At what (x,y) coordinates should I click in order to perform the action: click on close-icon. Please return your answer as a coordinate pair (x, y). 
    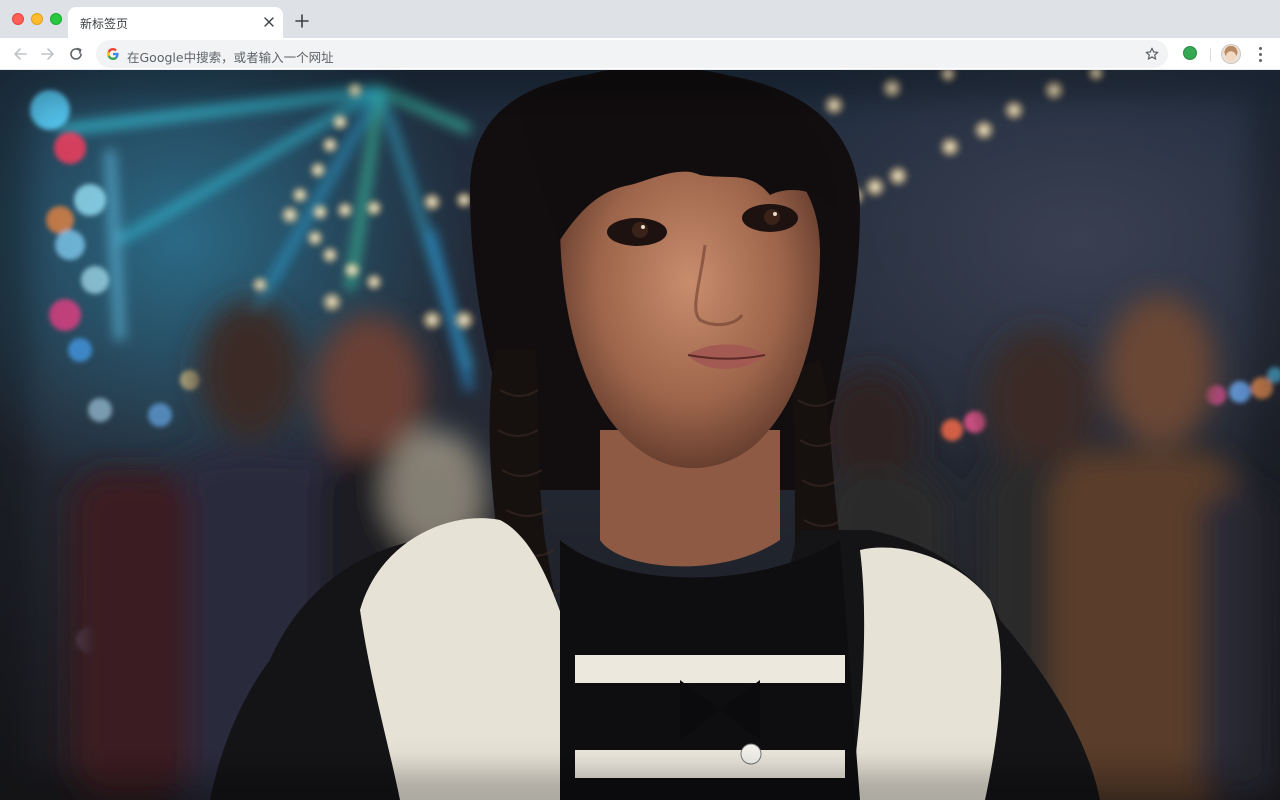
    Looking at the image, I should click on (269, 22).